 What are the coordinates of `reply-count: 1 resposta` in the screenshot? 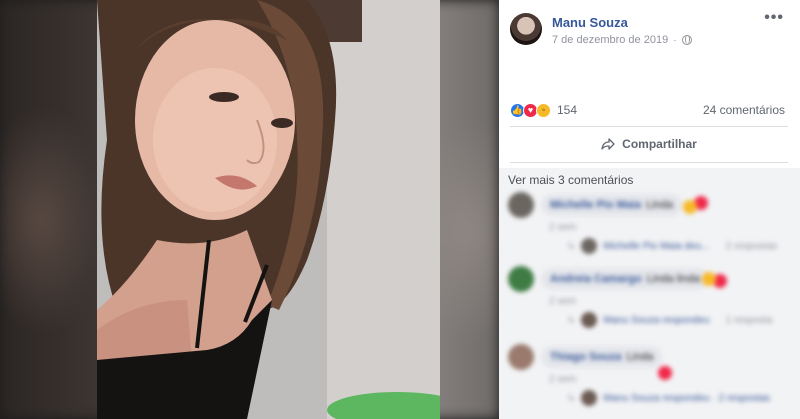 It's located at (749, 320).